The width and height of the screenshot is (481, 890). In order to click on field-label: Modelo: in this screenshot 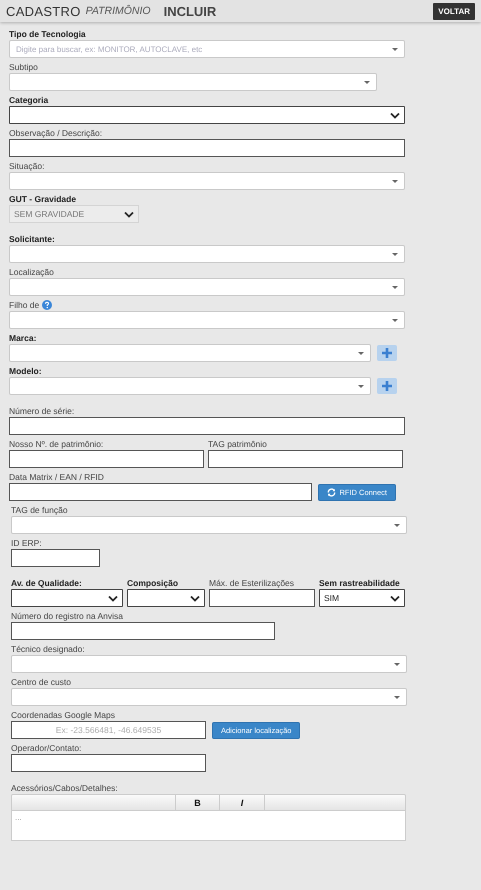, I will do `click(25, 371)`.